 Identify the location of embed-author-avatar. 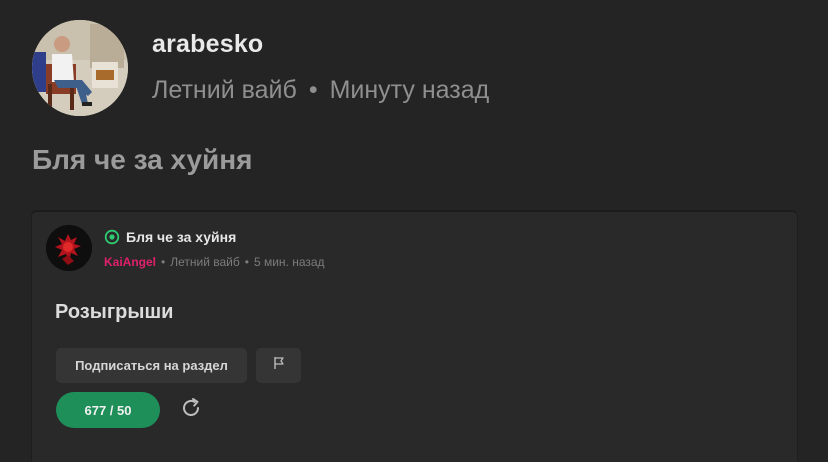
(69, 248).